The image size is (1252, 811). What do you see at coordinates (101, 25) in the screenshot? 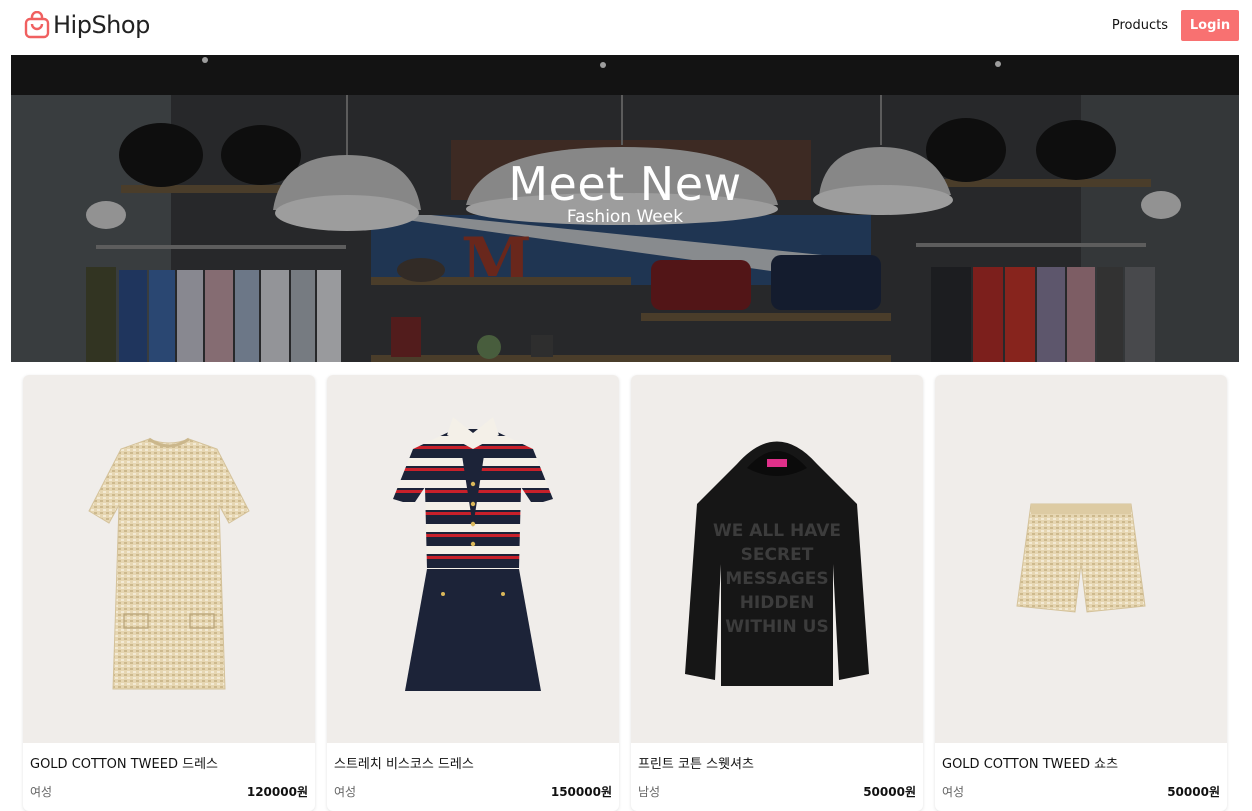
I see `brand-name: HipShop` at bounding box center [101, 25].